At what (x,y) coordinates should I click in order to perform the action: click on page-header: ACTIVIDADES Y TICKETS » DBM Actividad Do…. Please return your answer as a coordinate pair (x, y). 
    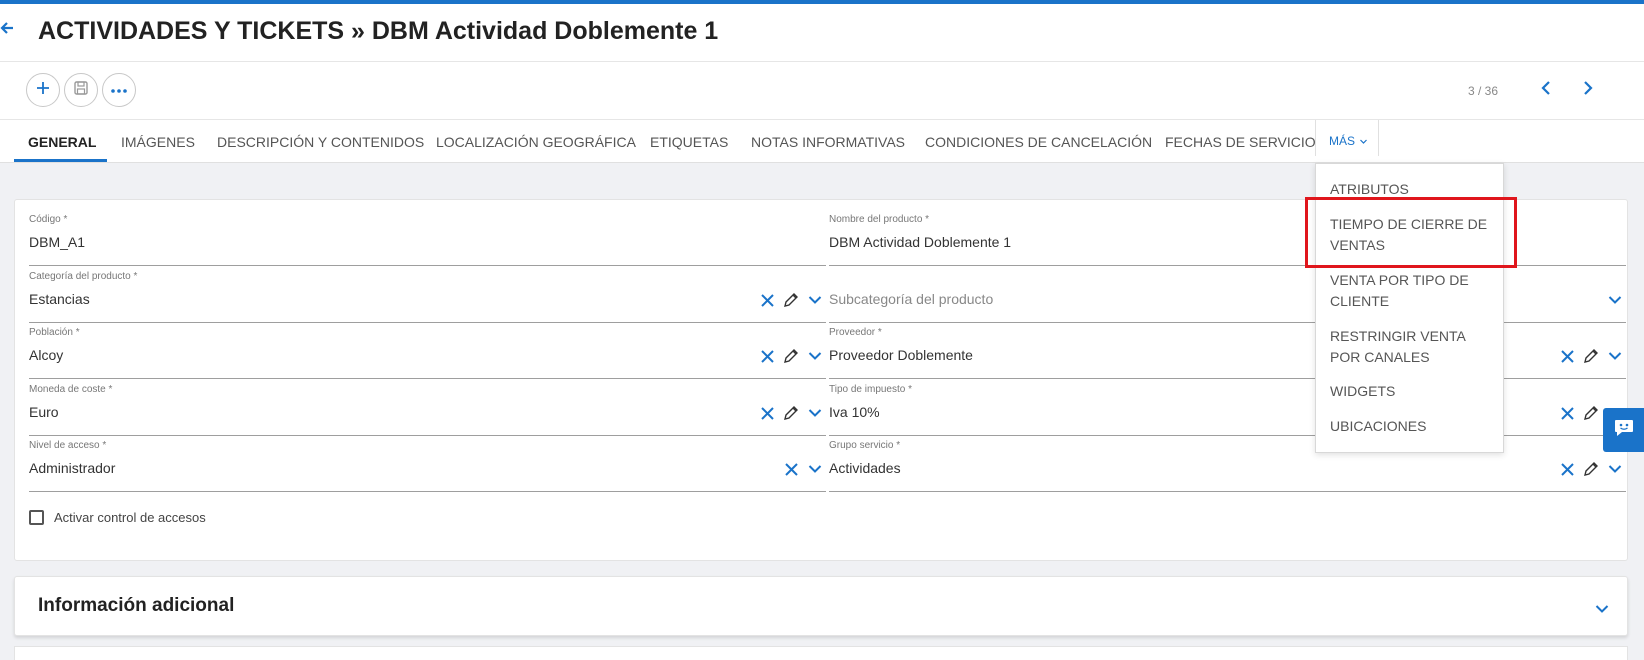
    Looking at the image, I should click on (822, 33).